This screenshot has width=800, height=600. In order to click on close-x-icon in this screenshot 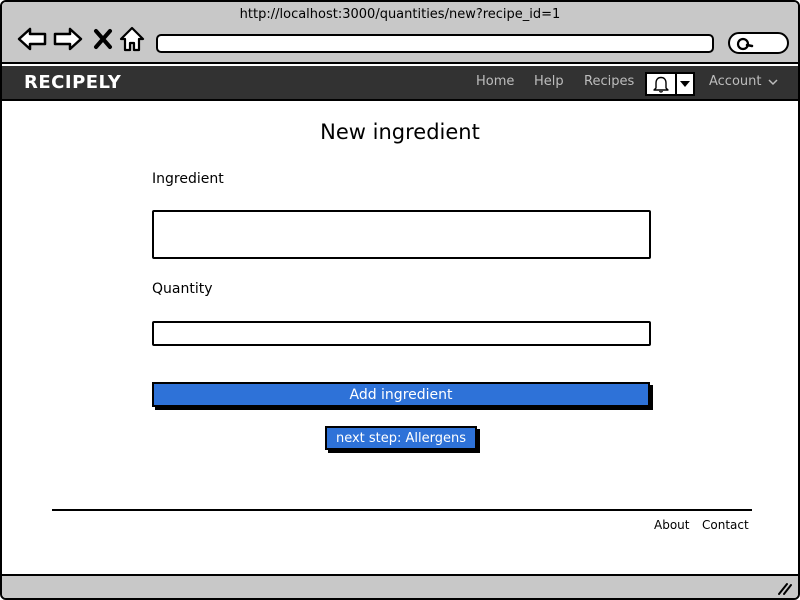, I will do `click(103, 39)`.